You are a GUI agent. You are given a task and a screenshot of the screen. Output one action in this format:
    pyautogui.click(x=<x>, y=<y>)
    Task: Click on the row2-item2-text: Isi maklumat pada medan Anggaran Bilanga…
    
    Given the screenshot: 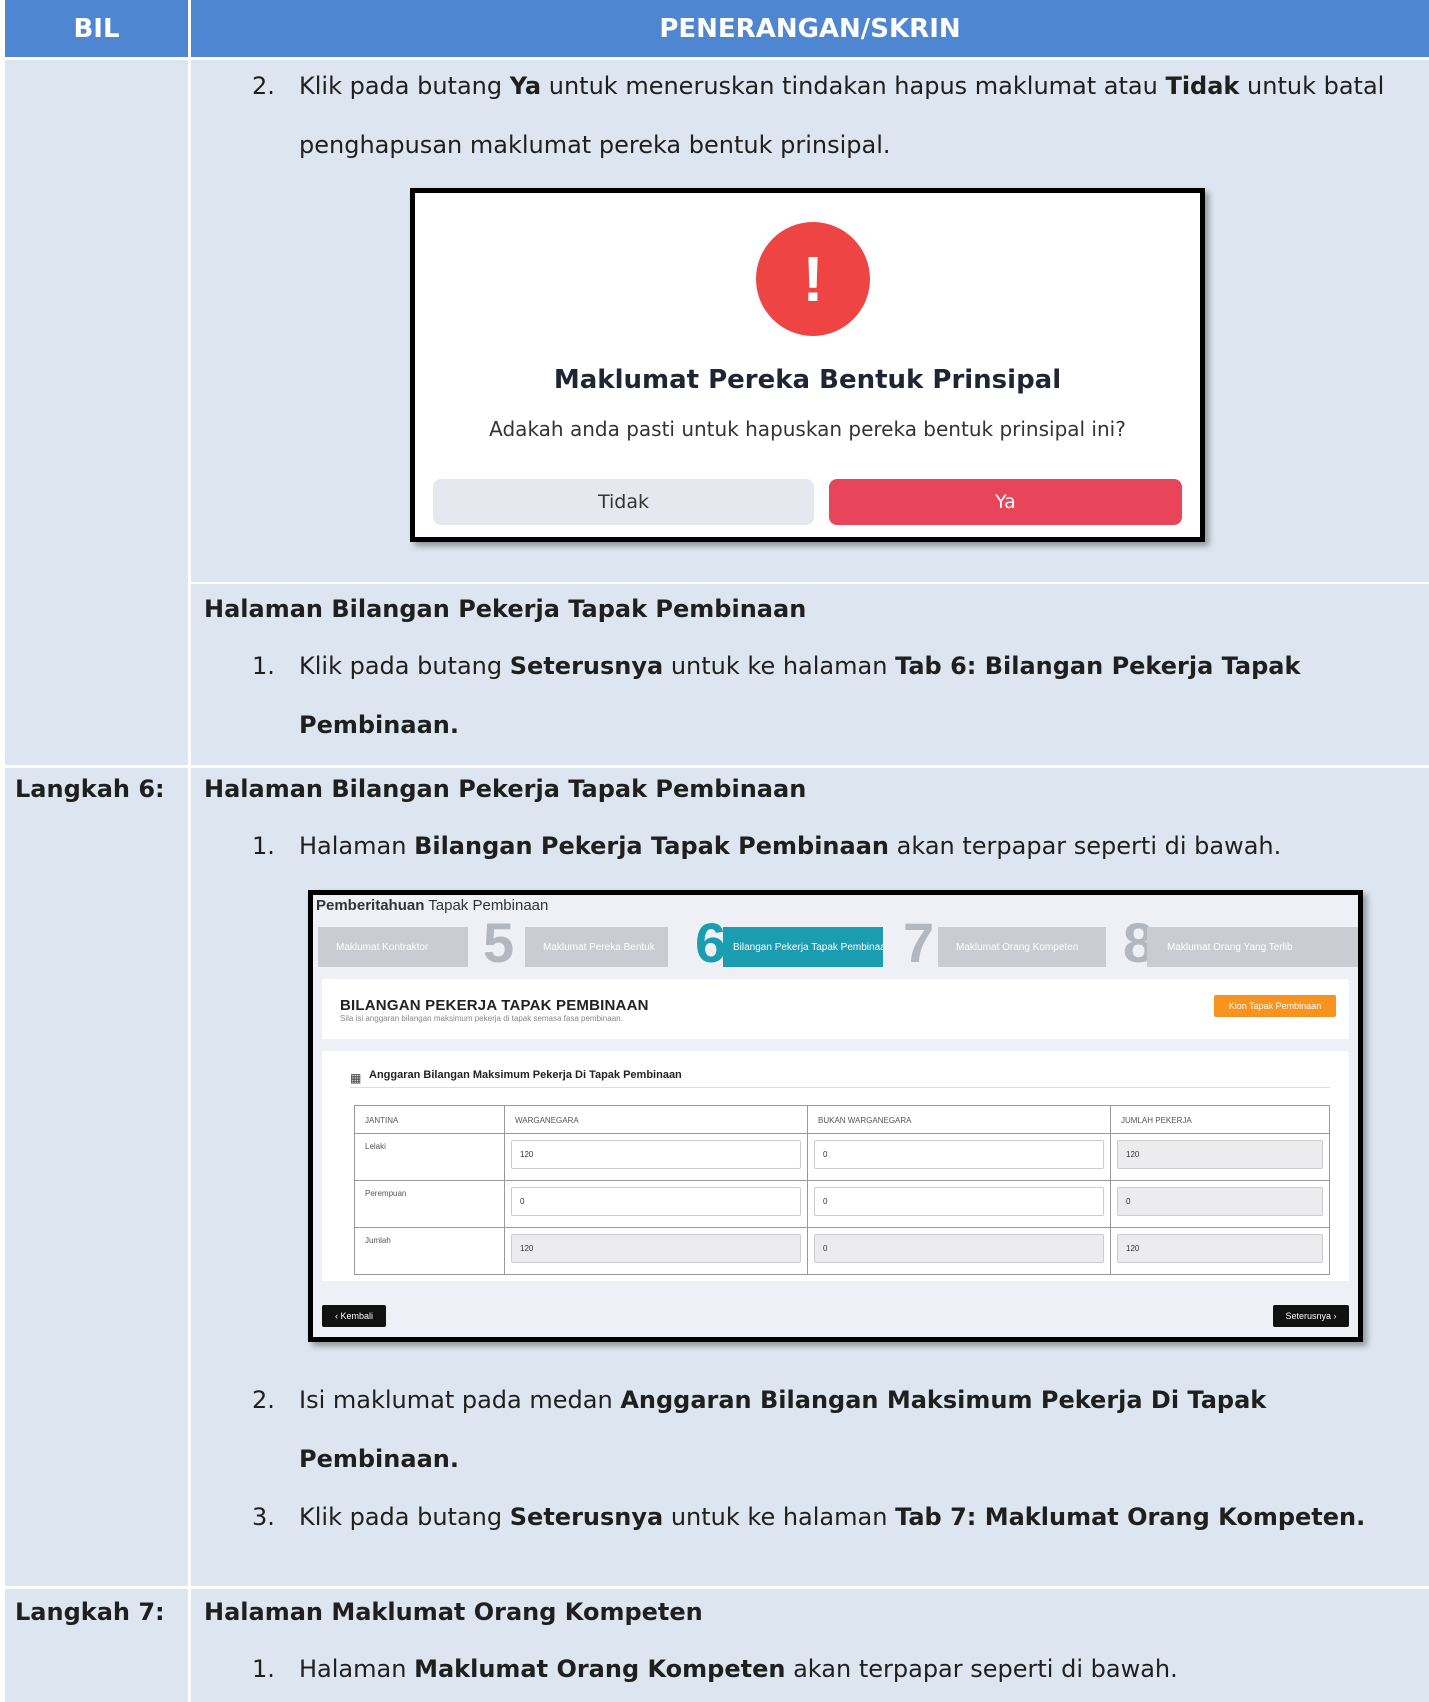 What is the action you would take?
    pyautogui.click(x=783, y=1400)
    